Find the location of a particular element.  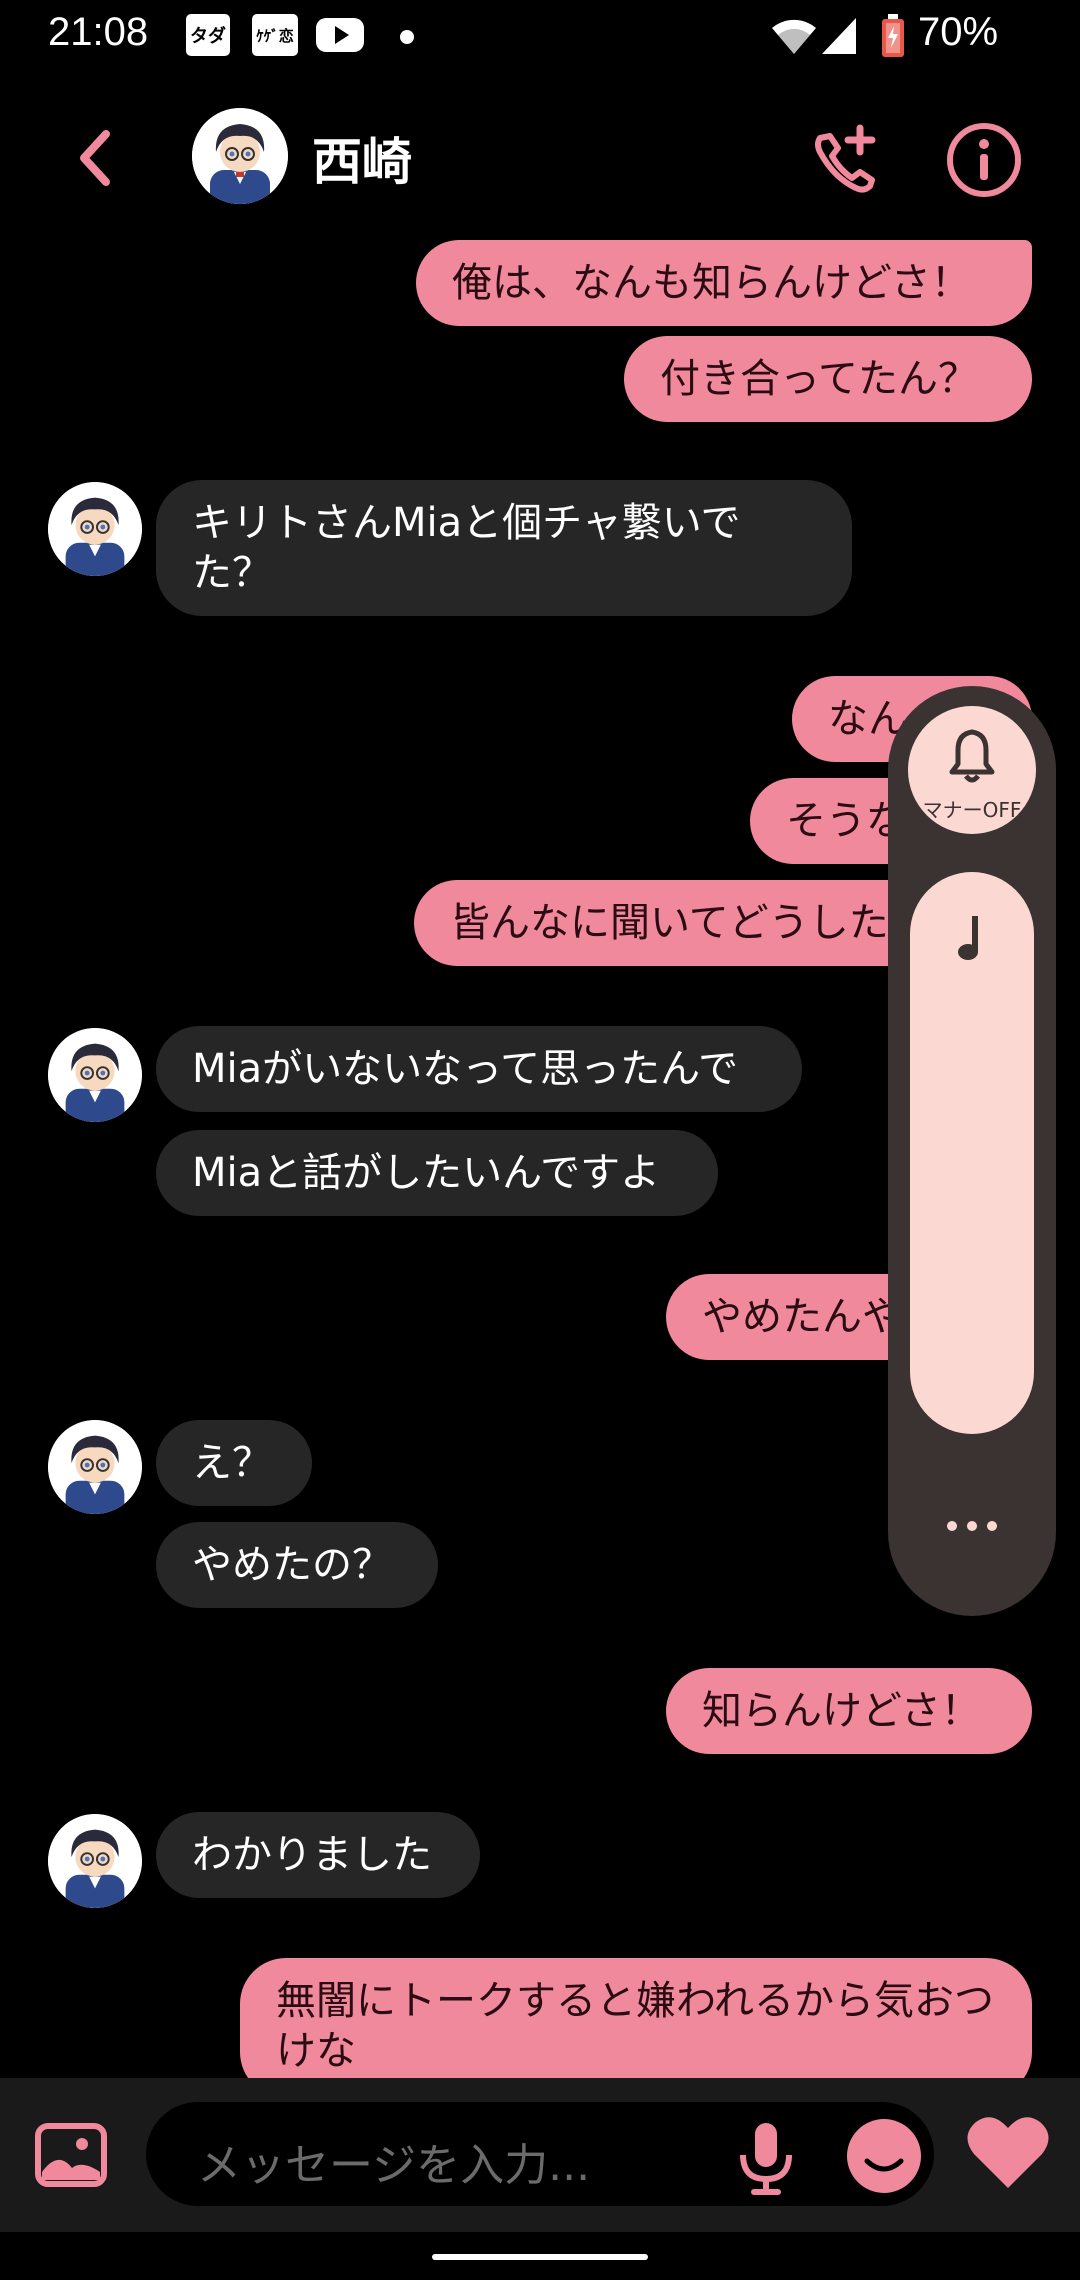

info-icon is located at coordinates (984, 160).